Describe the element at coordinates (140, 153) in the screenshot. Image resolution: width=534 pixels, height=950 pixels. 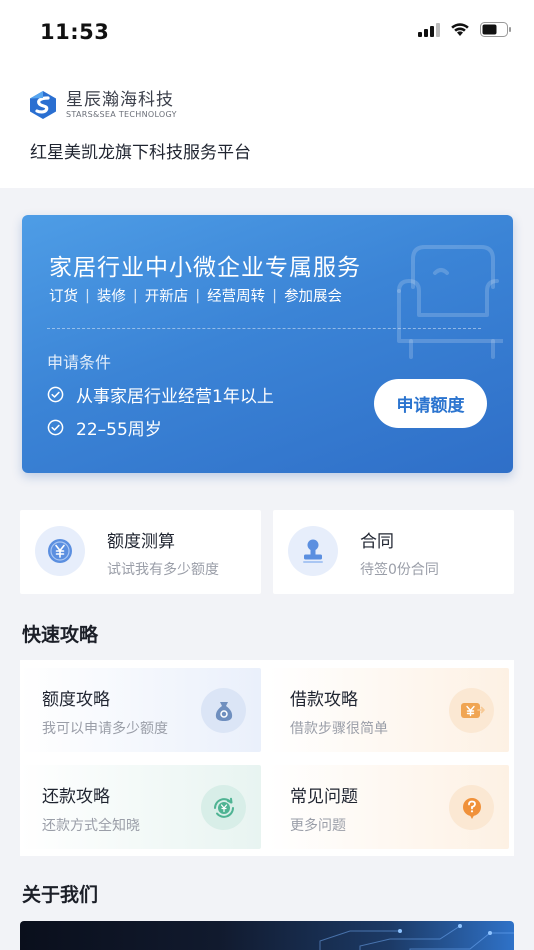
I see `brand-slogan: 红星美凯龙旗下科技服务平台` at that location.